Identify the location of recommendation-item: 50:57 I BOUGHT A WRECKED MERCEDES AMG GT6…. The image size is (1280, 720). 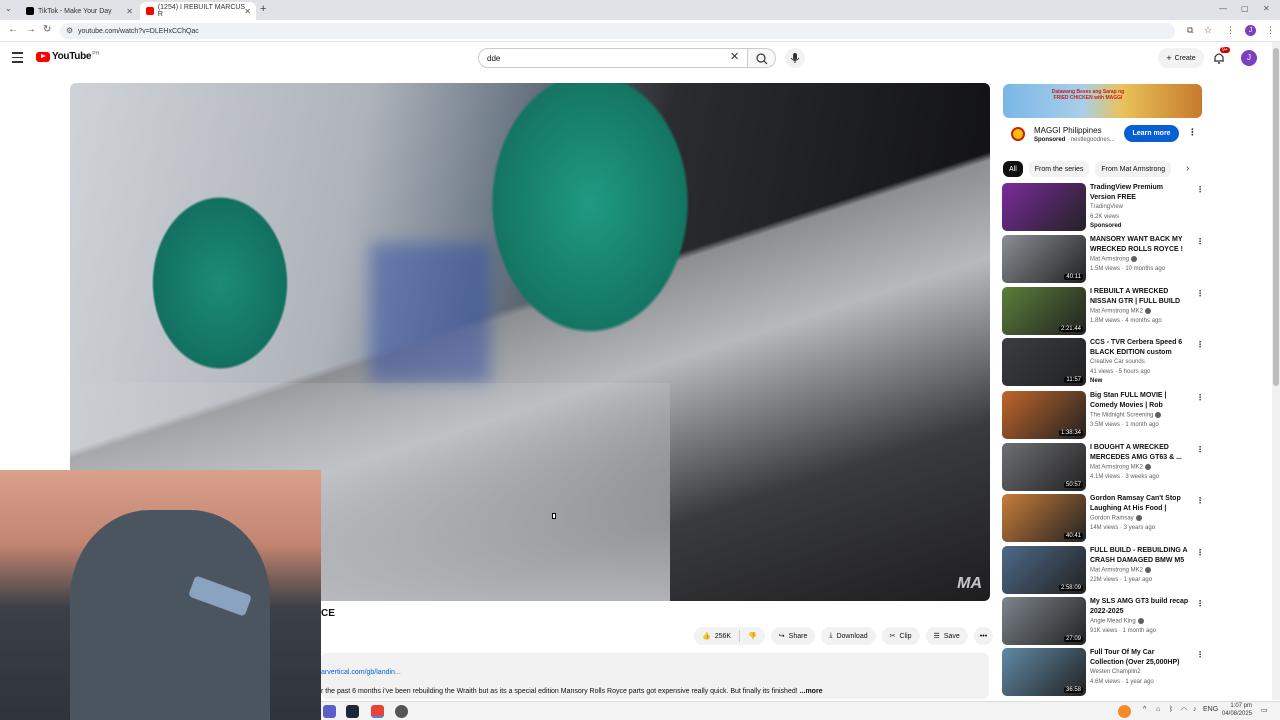
(1103, 467).